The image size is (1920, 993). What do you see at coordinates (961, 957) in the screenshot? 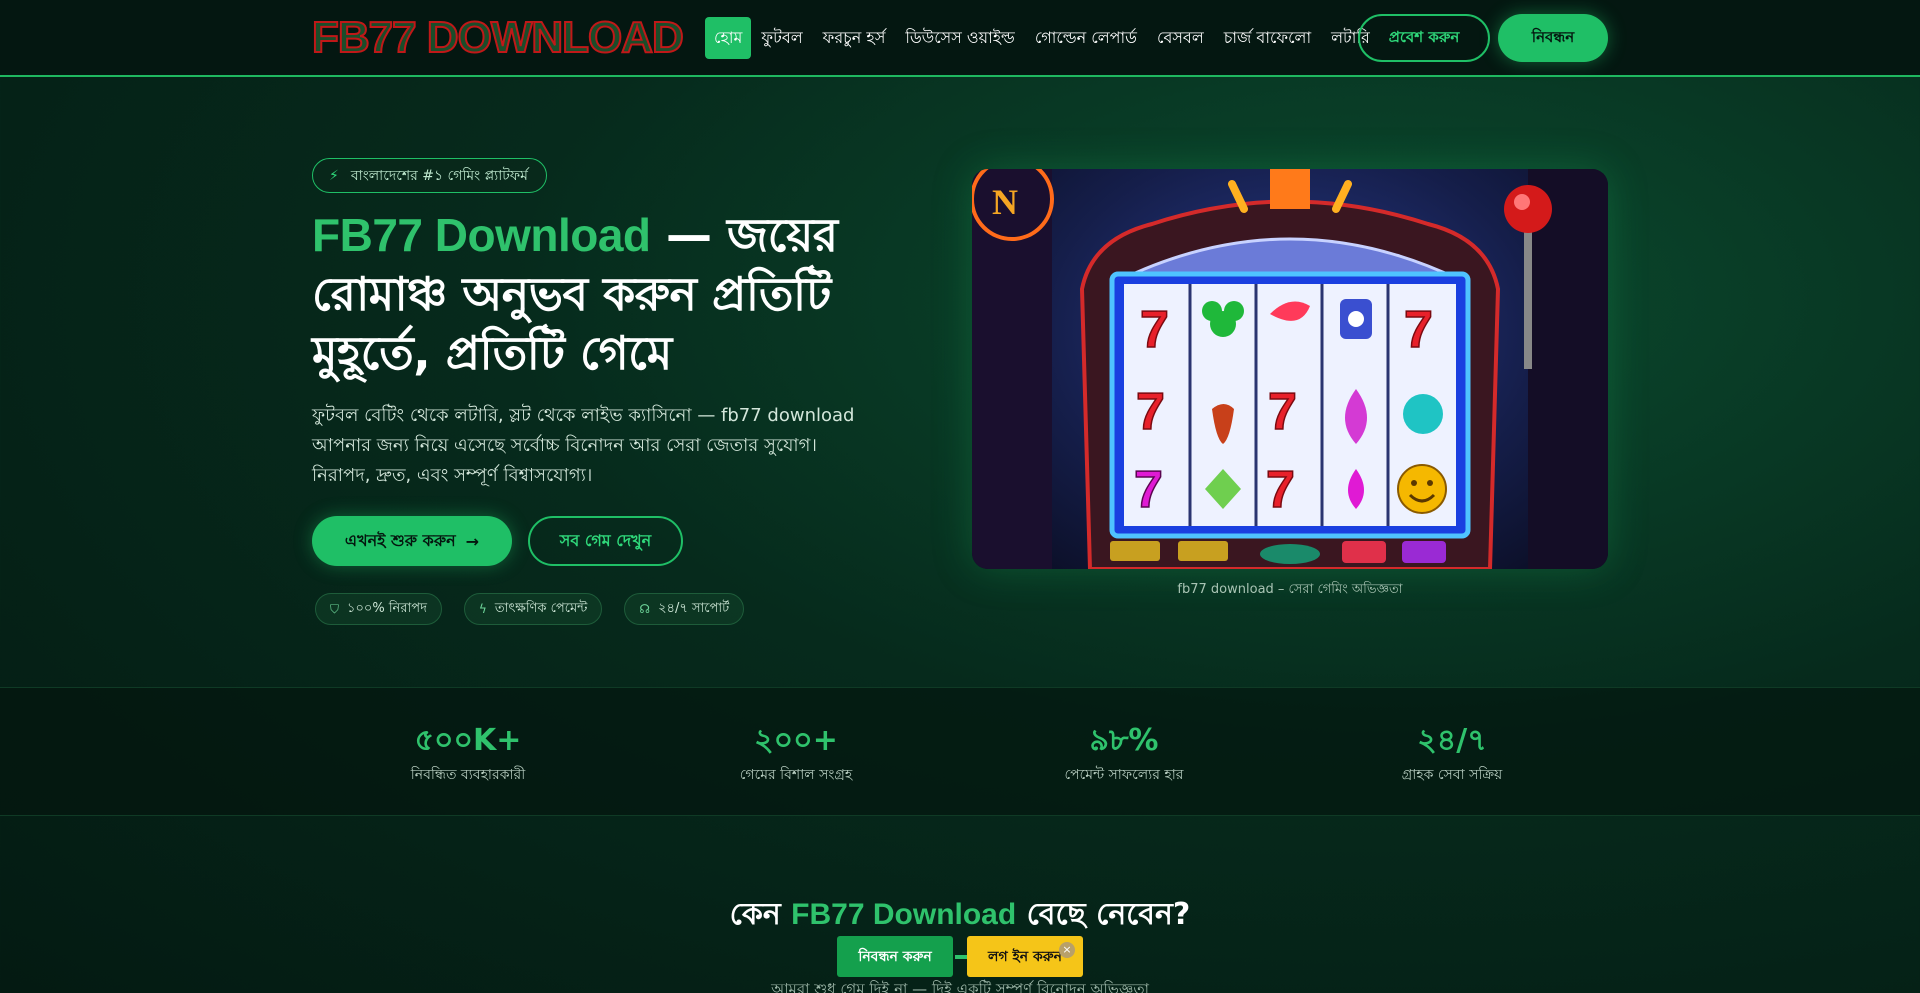
I see `floating-divider` at bounding box center [961, 957].